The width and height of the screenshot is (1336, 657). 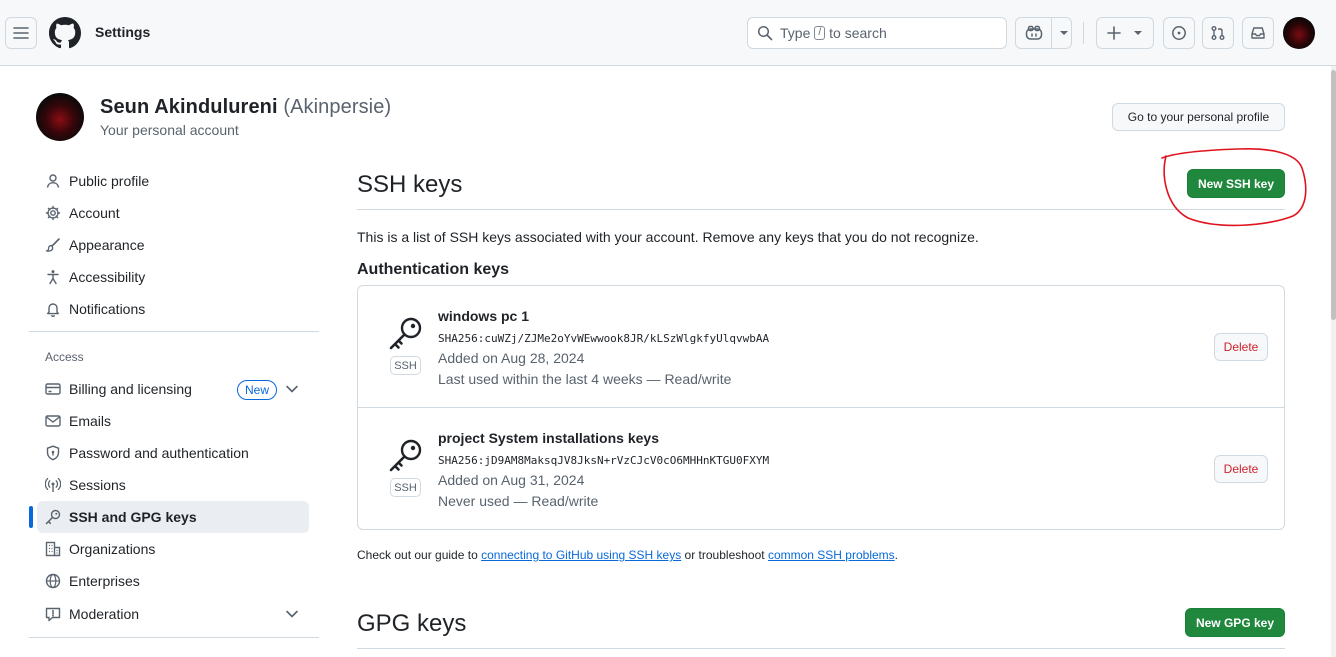 I want to click on hamburger-icon, so click(x=21, y=33).